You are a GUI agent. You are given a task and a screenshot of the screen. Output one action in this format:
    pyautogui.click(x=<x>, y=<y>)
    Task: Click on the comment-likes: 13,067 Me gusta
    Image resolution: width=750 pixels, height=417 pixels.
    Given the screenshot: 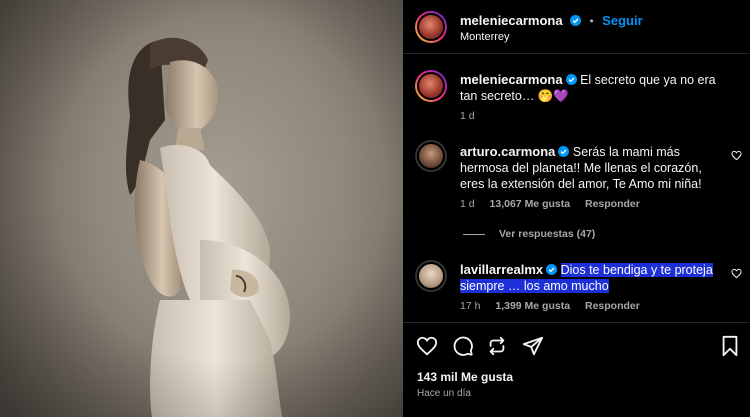 What is the action you would take?
    pyautogui.click(x=530, y=204)
    